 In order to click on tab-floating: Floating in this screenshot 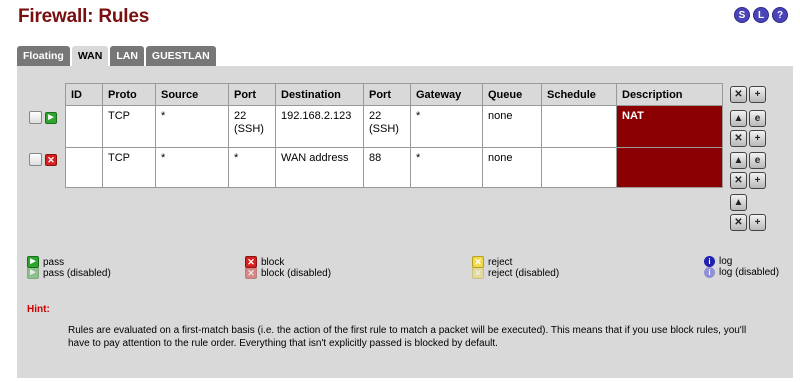, I will do `click(43, 56)`.